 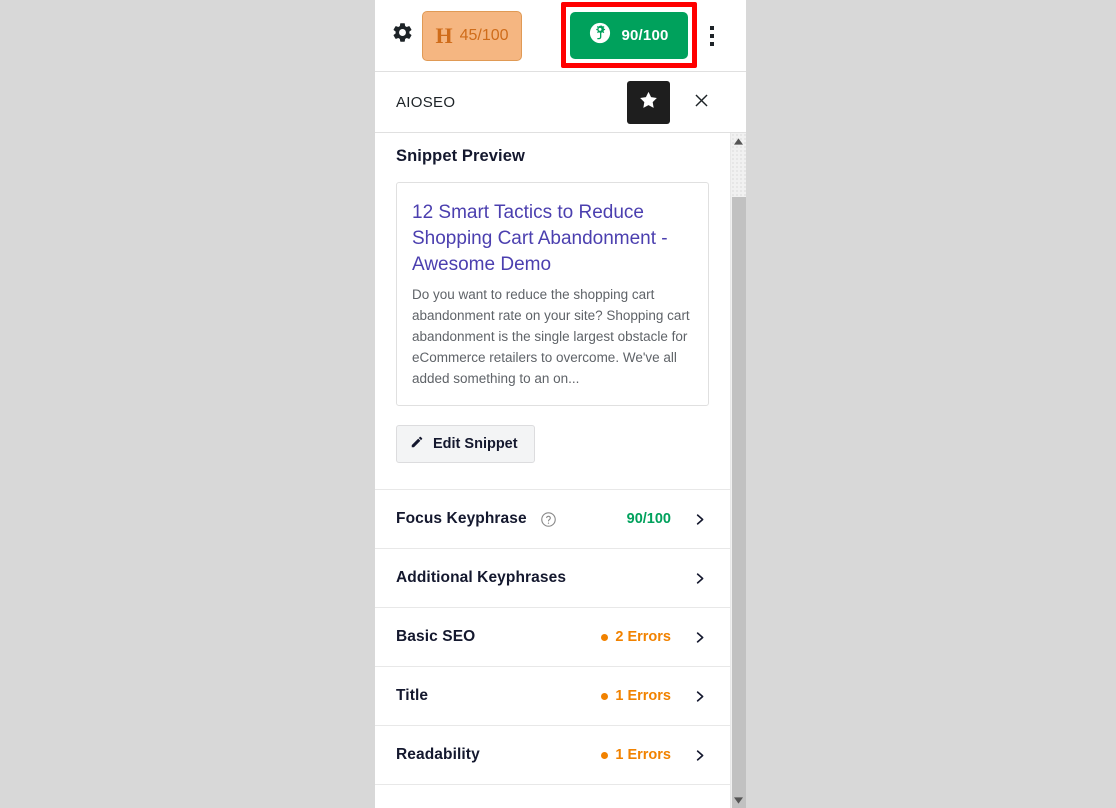 I want to click on accordion-row-readability: Readability 1 Errors, so click(x=552, y=755).